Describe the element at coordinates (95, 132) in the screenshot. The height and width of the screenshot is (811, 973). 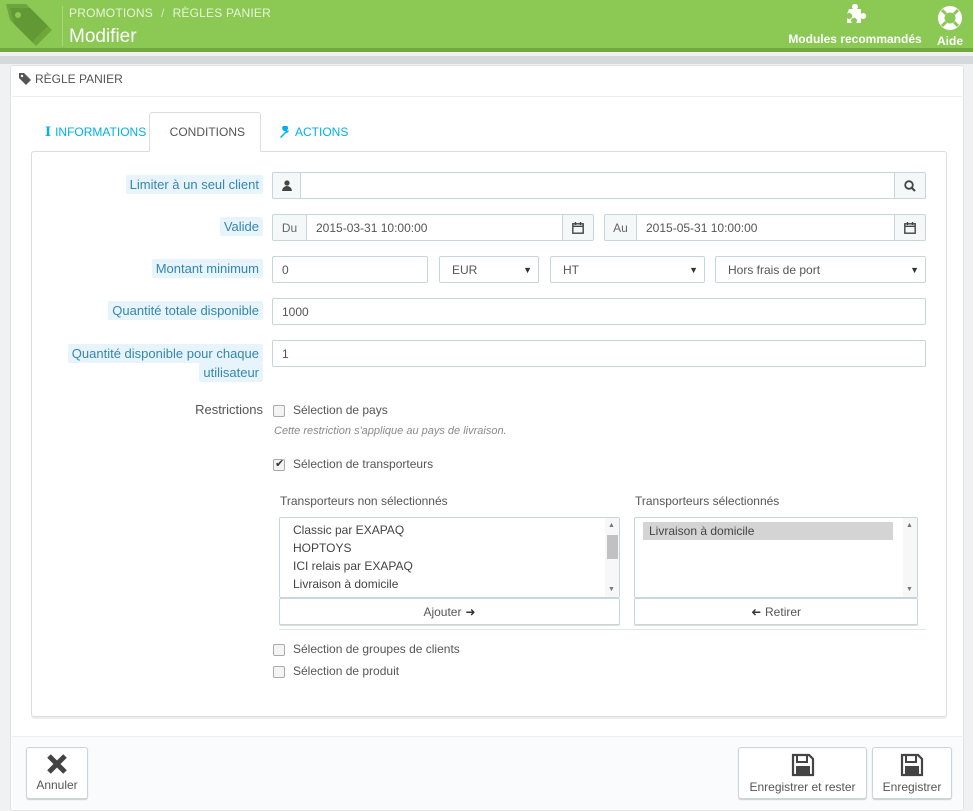
I see `tab-informations: i INFORMATIONS` at that location.